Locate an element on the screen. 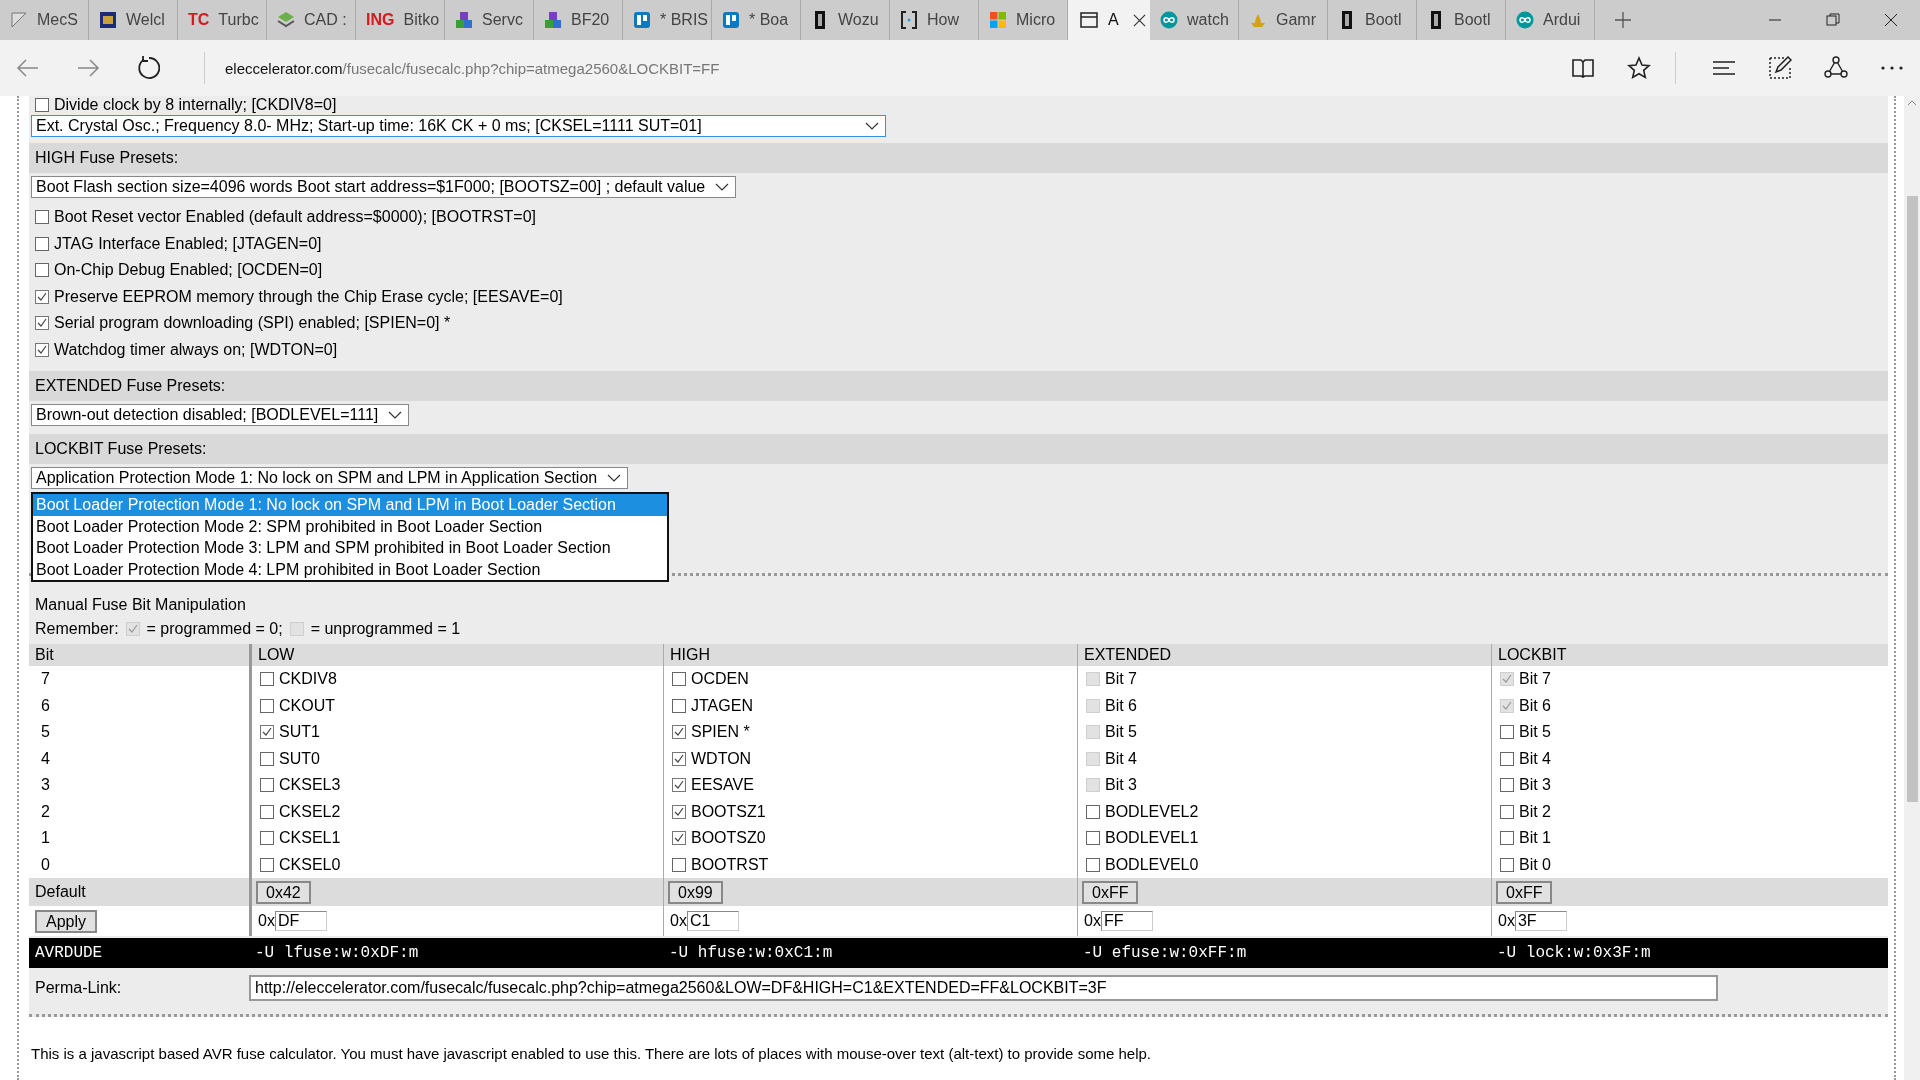 The width and height of the screenshot is (1920, 1080). dropdown-option: Boot Loader Protection Mode 2: SPM prohibited in Boot Loader Section is located at coordinates (350, 526).